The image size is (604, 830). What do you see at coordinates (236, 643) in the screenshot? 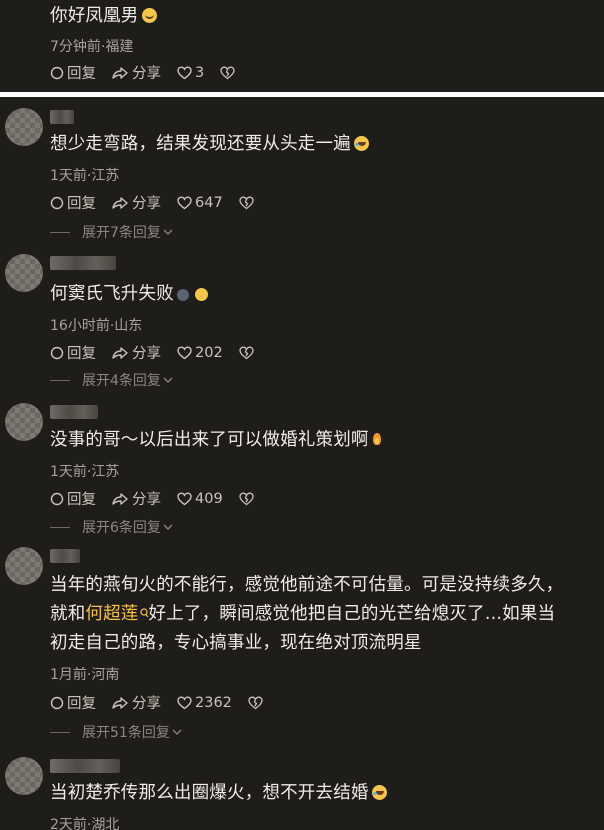
I see `comment-text-line: 初走自己的路，专心搞事业，现在绝对顶流明星` at bounding box center [236, 643].